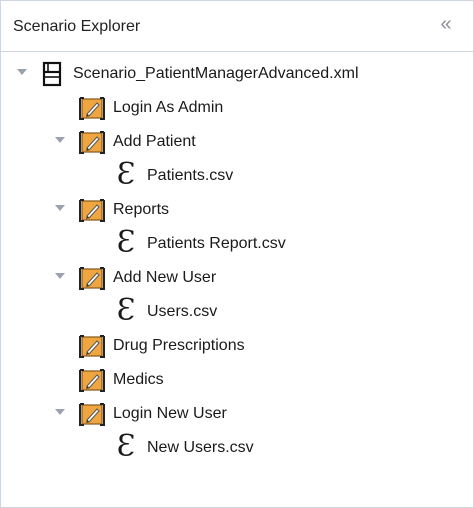 This screenshot has height=508, width=474. I want to click on tree-node-label: Users.csv, so click(182, 311).